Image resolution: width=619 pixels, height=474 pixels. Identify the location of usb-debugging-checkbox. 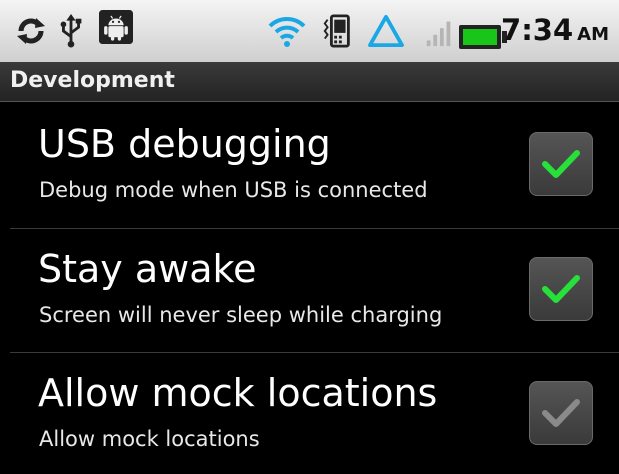
(561, 164).